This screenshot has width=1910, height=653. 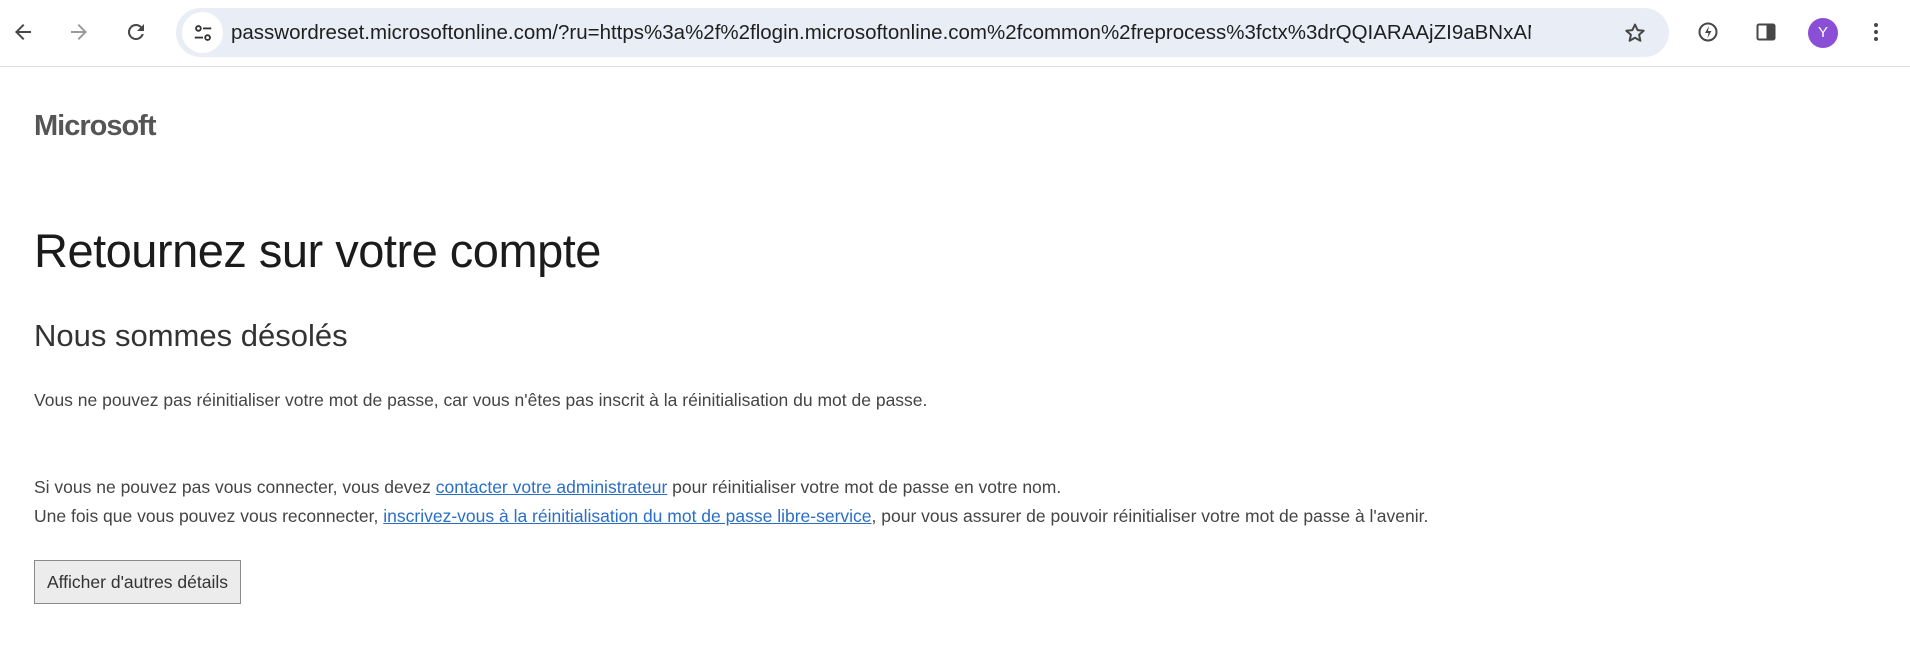 What do you see at coordinates (137, 582) in the screenshot?
I see `show-more-details-button: Afficher d'autres détails` at bounding box center [137, 582].